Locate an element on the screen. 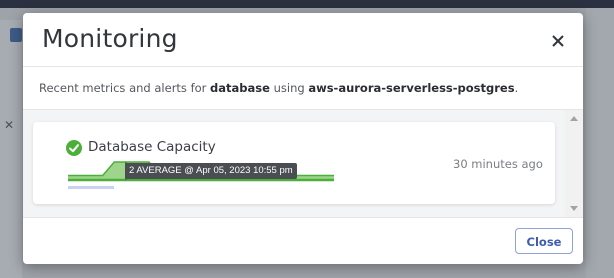 This screenshot has height=278, width=614. resource-name: database is located at coordinates (240, 88).